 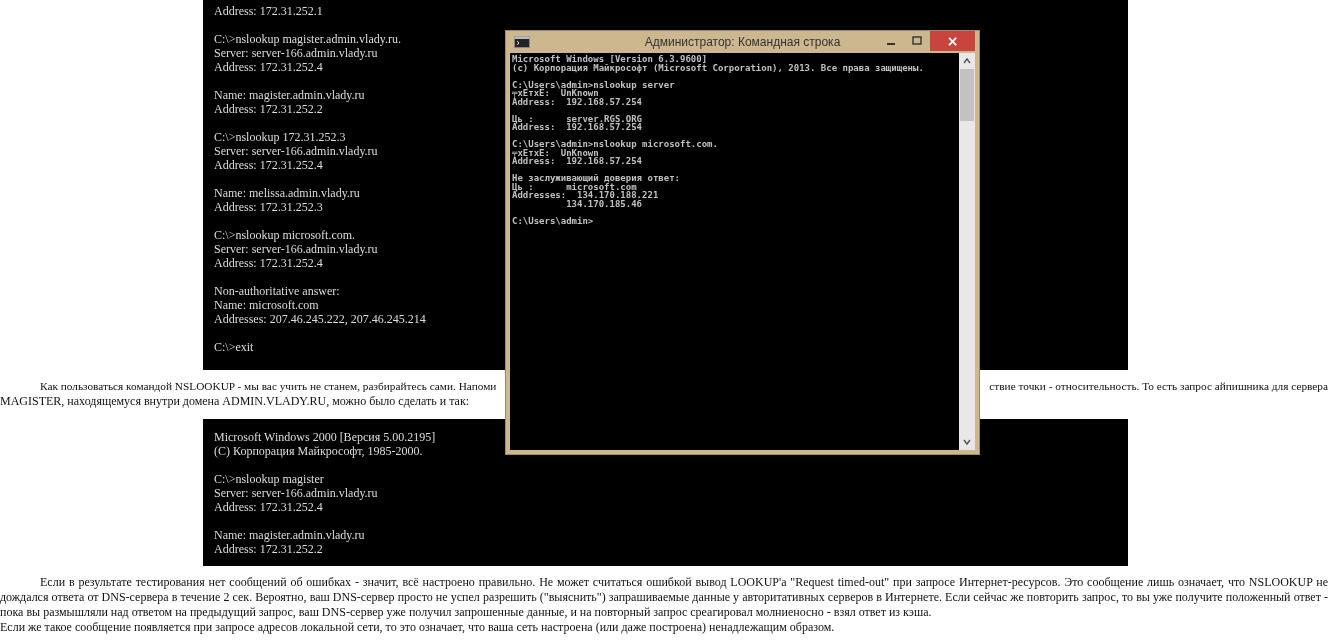 I want to click on console-icon, so click(x=522, y=42).